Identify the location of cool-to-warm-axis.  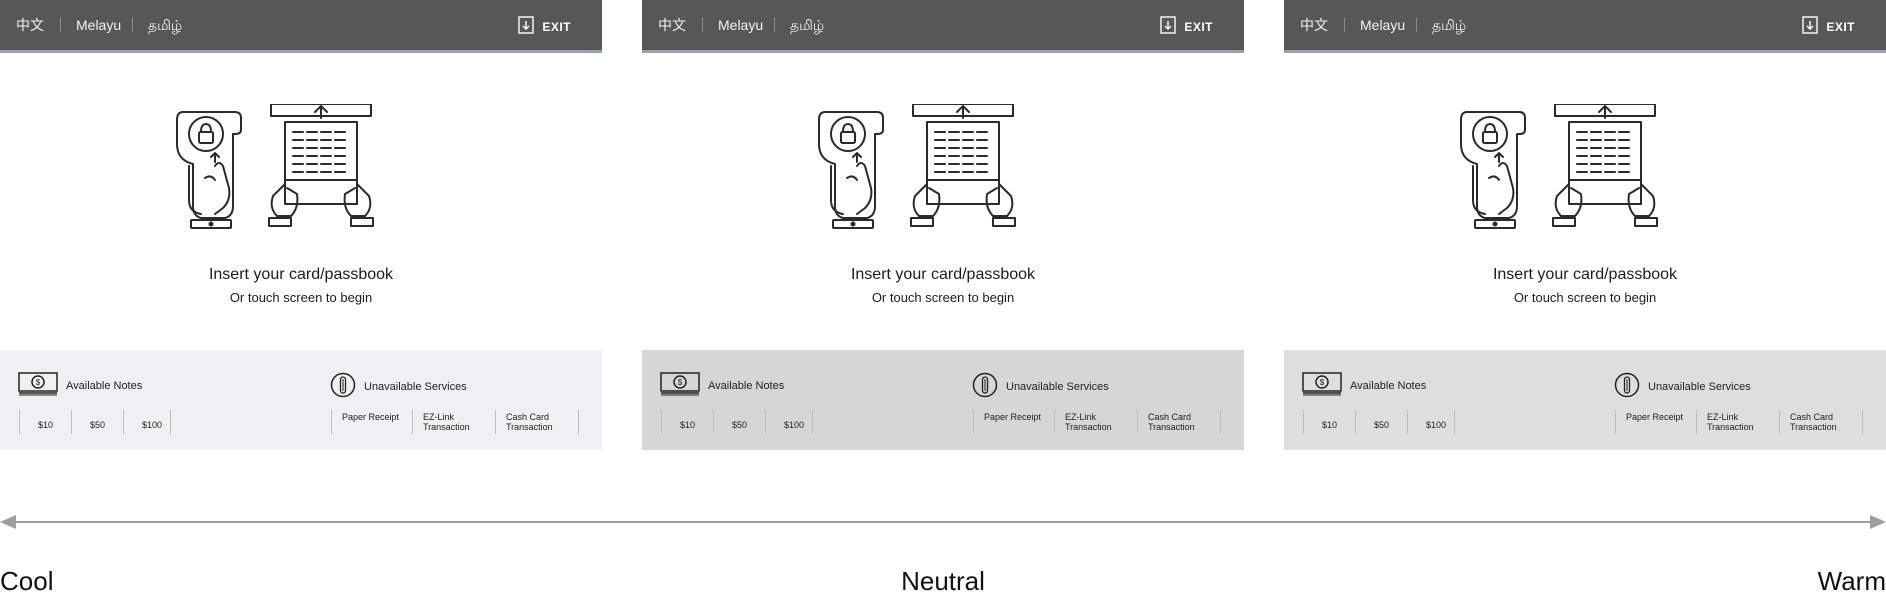
(943, 522).